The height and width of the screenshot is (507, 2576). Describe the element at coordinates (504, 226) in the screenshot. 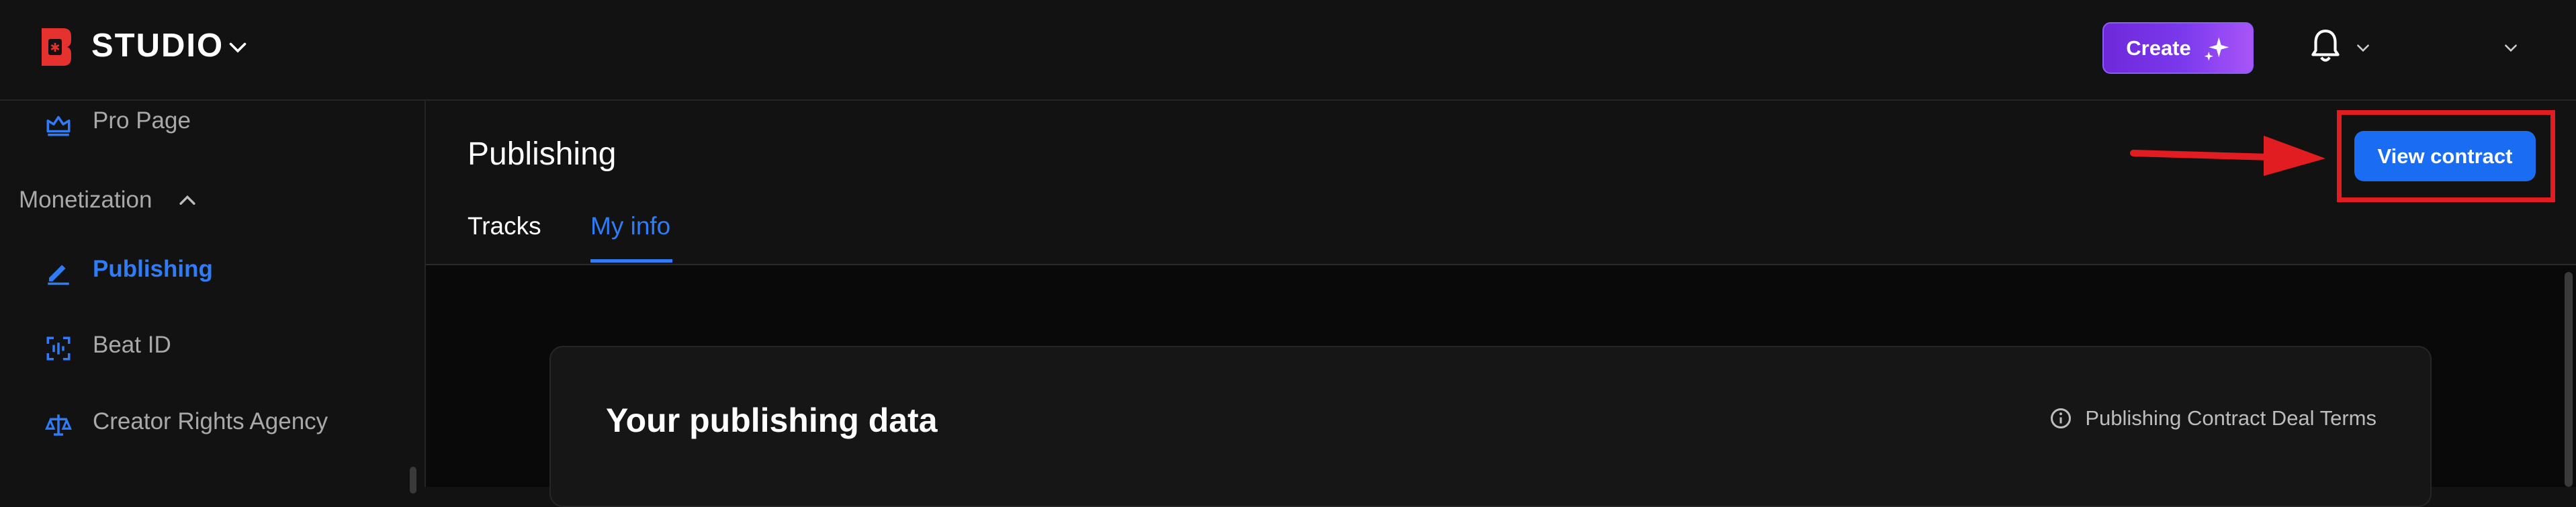

I see `tab-tracks: Tracks` at that location.